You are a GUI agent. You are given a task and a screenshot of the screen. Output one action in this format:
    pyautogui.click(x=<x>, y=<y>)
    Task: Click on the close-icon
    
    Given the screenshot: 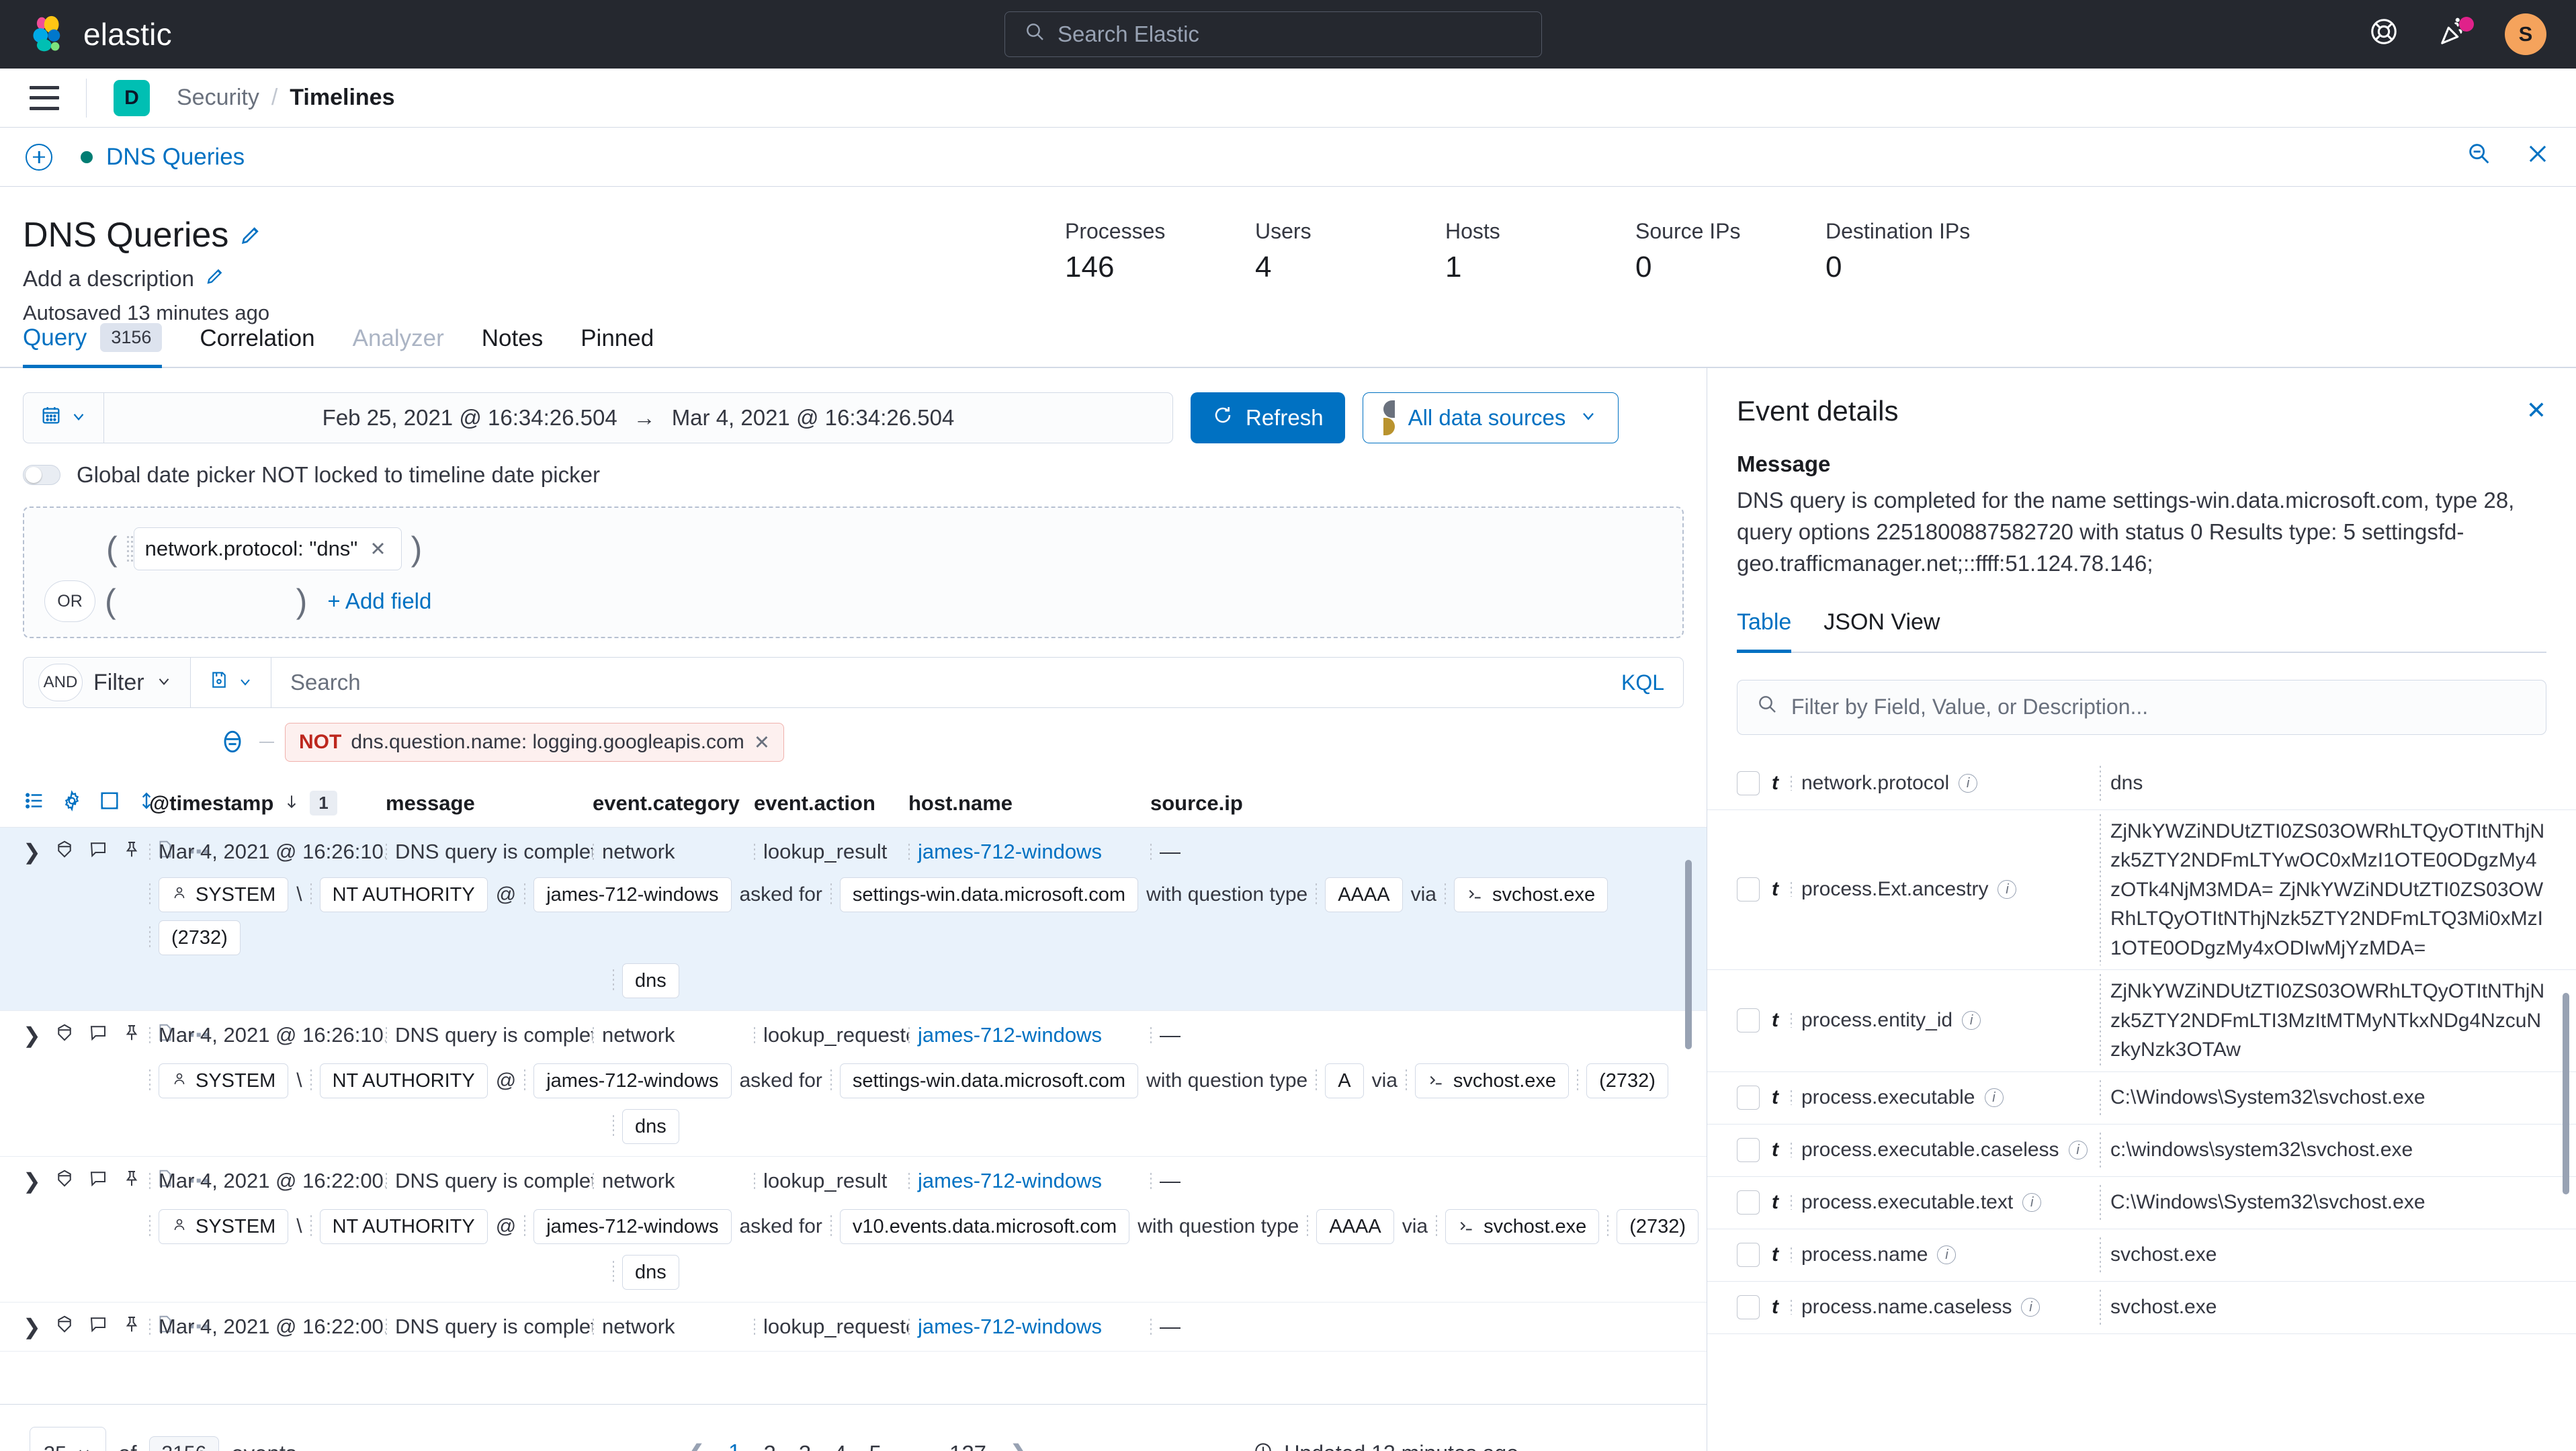 What is the action you would take?
    pyautogui.click(x=2537, y=157)
    